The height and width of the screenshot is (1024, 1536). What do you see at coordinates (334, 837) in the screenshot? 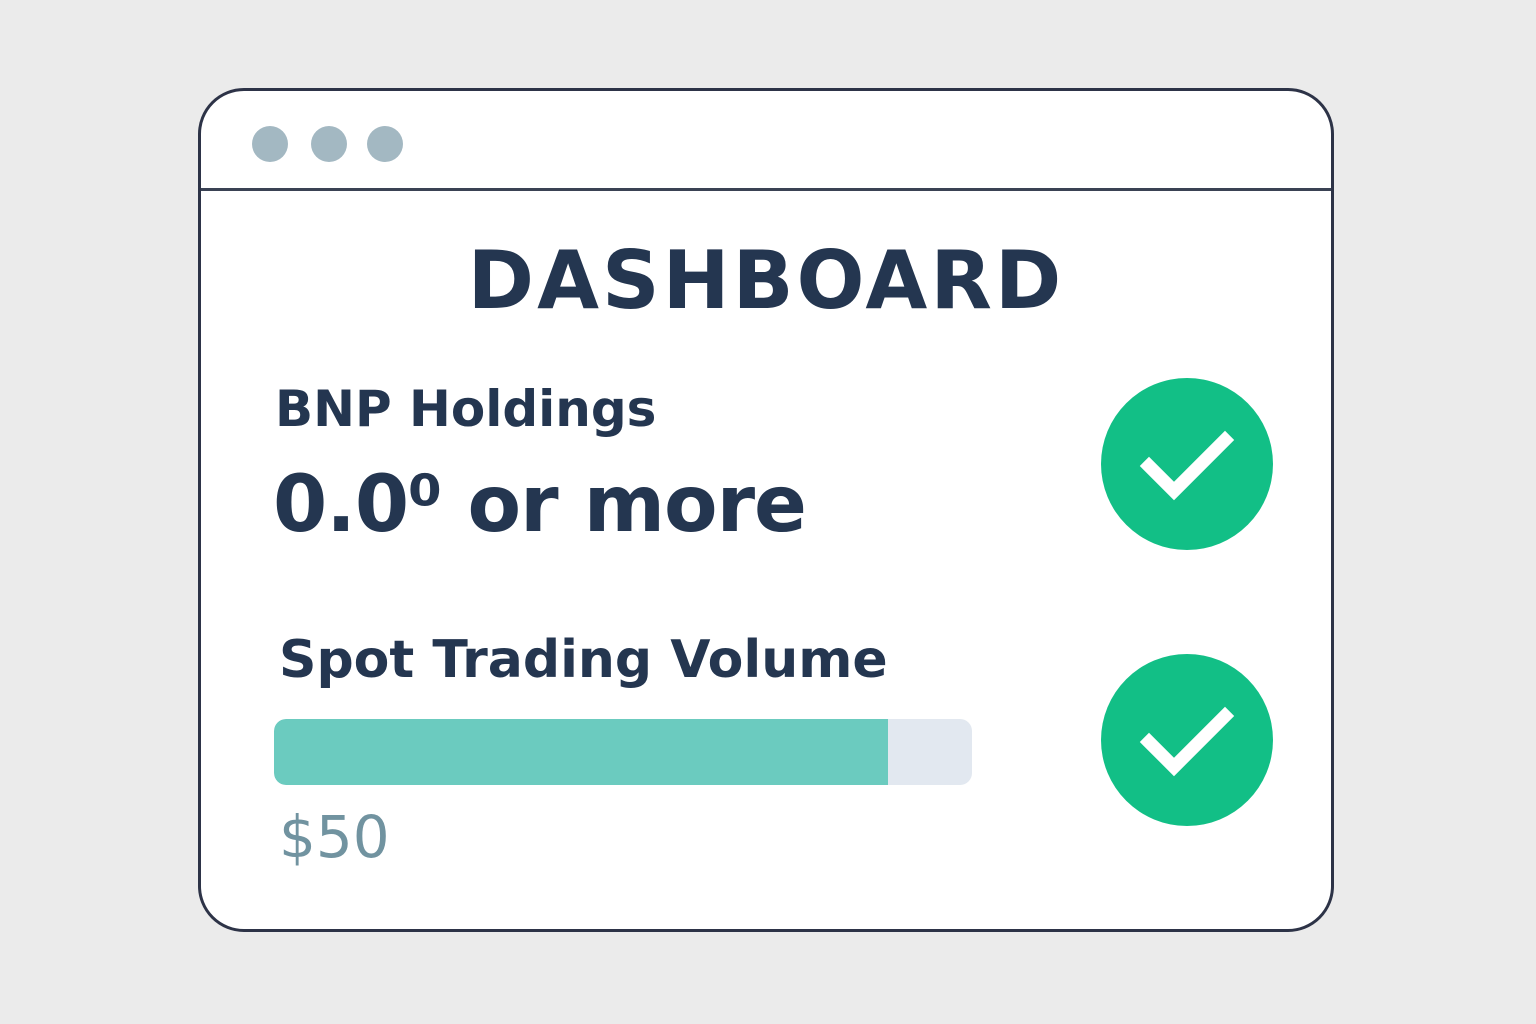
I see `spot-volume-amount: $50` at bounding box center [334, 837].